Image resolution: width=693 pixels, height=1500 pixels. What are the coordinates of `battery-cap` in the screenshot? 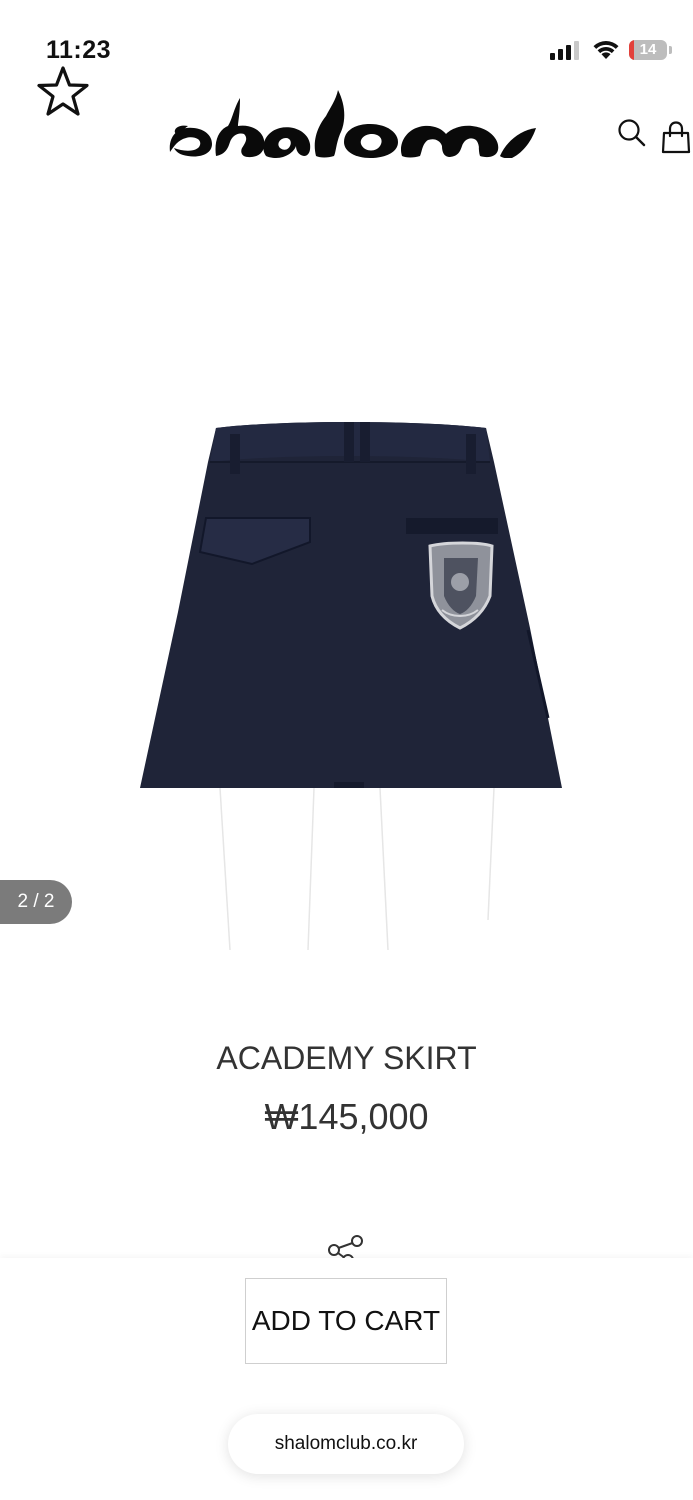 It's located at (670, 50).